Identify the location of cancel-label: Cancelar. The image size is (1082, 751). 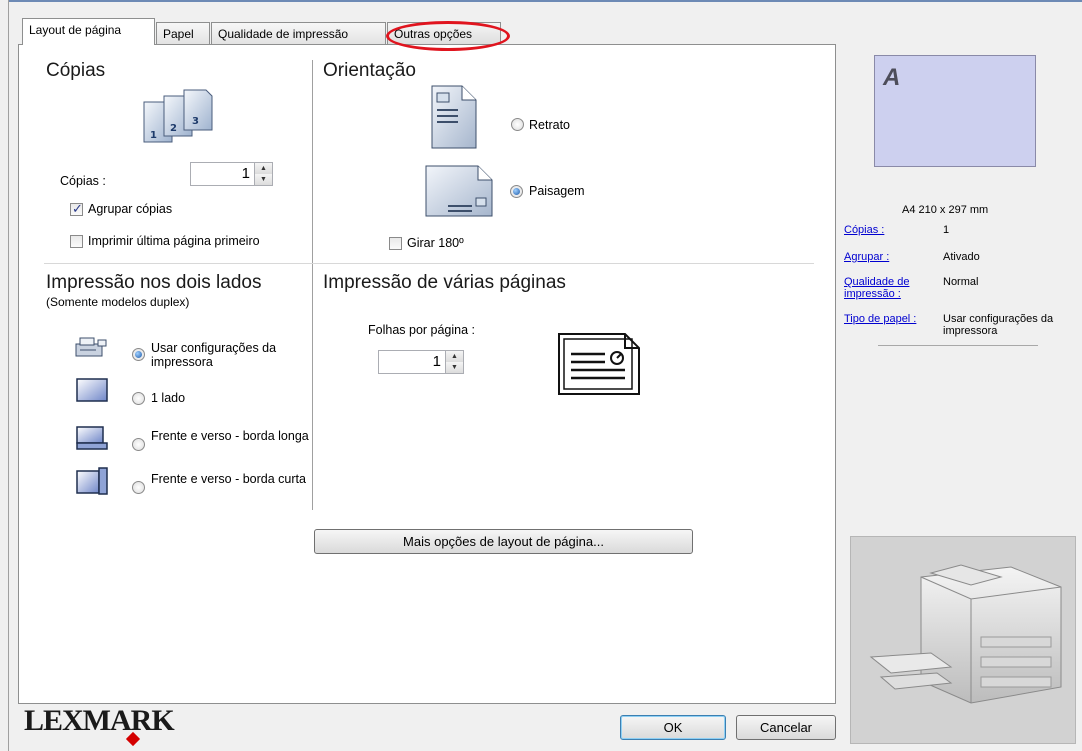
(786, 727).